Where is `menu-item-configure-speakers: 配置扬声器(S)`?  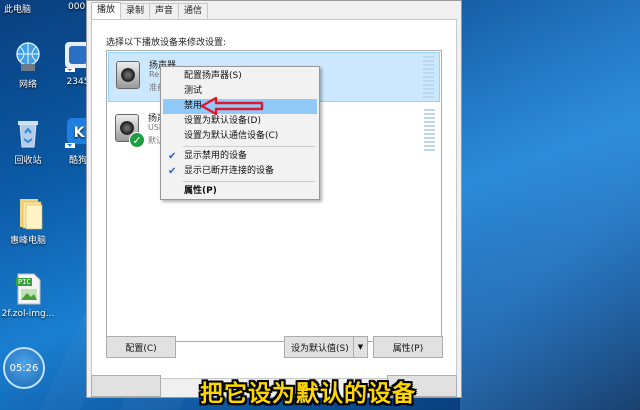 menu-item-configure-speakers: 配置扬声器(S) is located at coordinates (240, 76).